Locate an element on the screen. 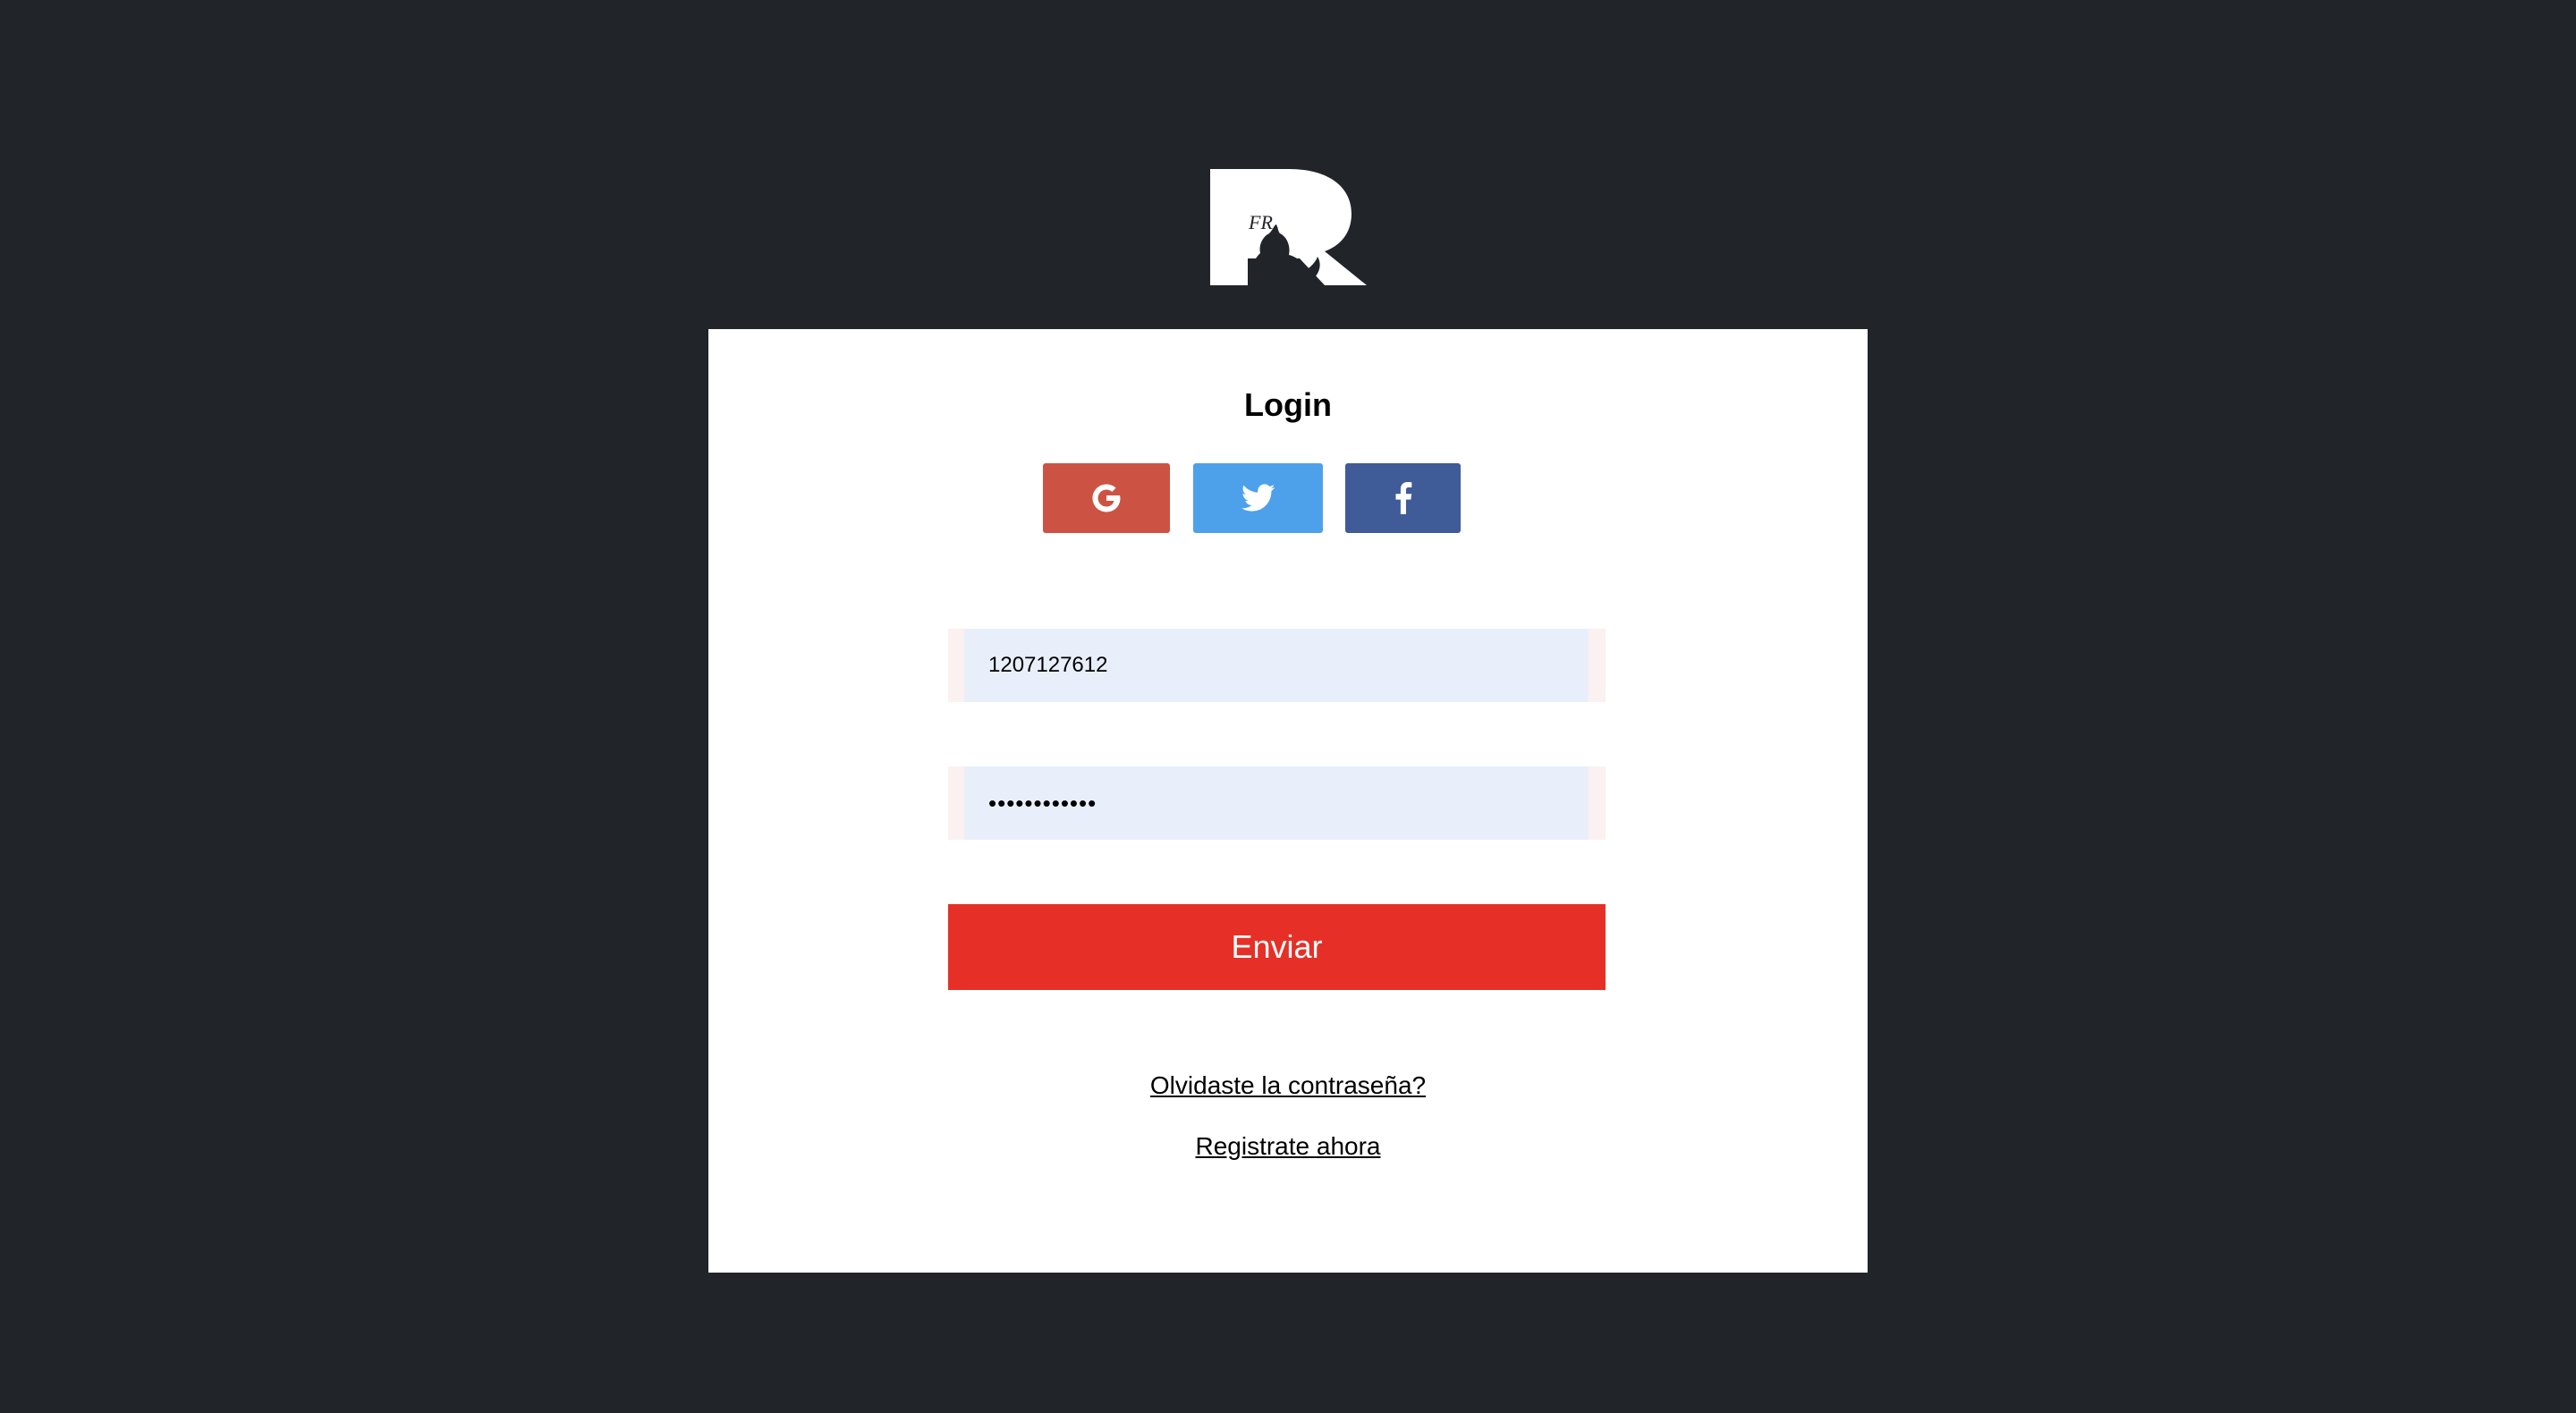 The width and height of the screenshot is (2576, 1413). username-field-wrapper is located at coordinates (1277, 665).